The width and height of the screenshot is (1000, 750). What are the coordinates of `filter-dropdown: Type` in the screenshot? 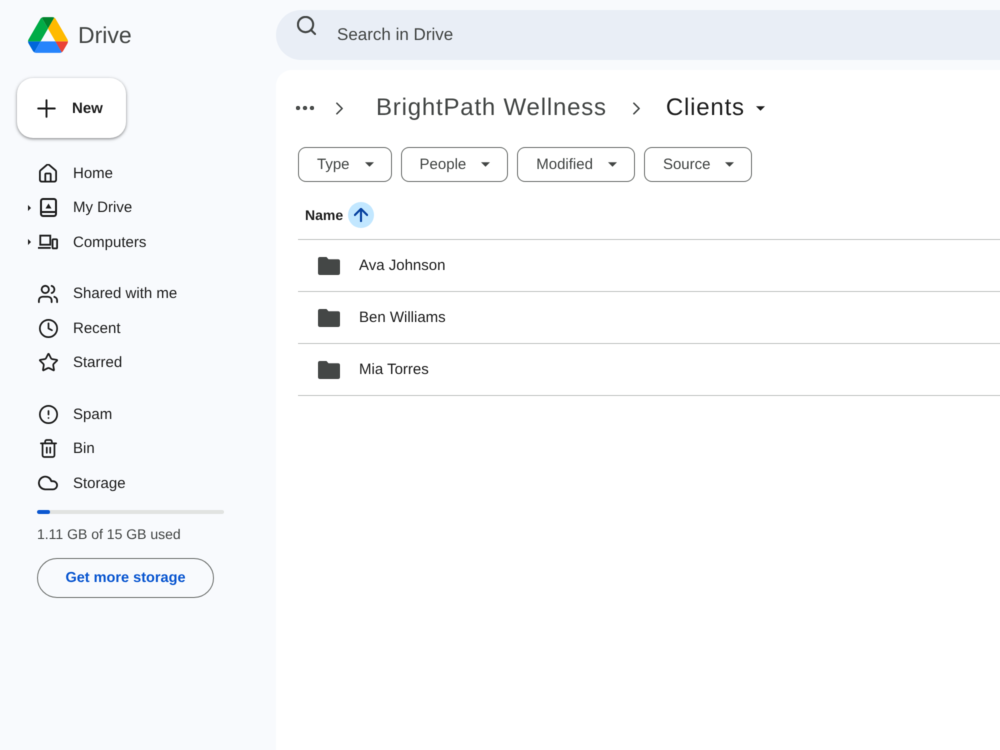 It's located at (345, 164).